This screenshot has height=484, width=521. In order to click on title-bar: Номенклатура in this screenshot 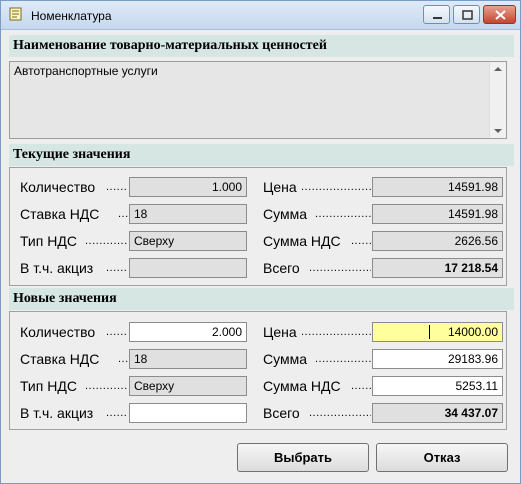, I will do `click(260, 15)`.